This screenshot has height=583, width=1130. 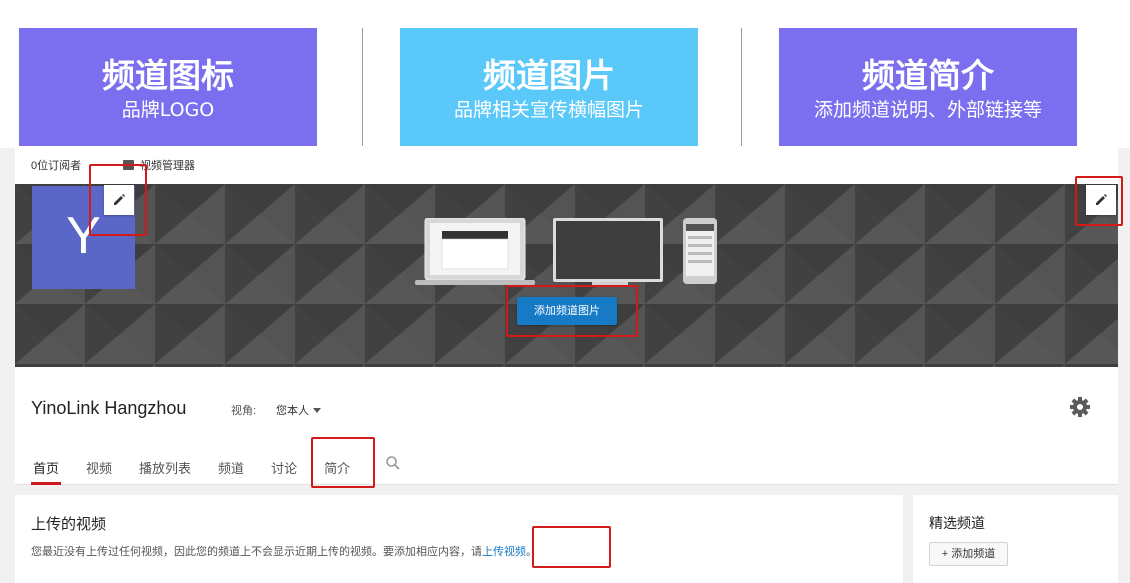 I want to click on callout-title: 频道简介, so click(x=928, y=75).